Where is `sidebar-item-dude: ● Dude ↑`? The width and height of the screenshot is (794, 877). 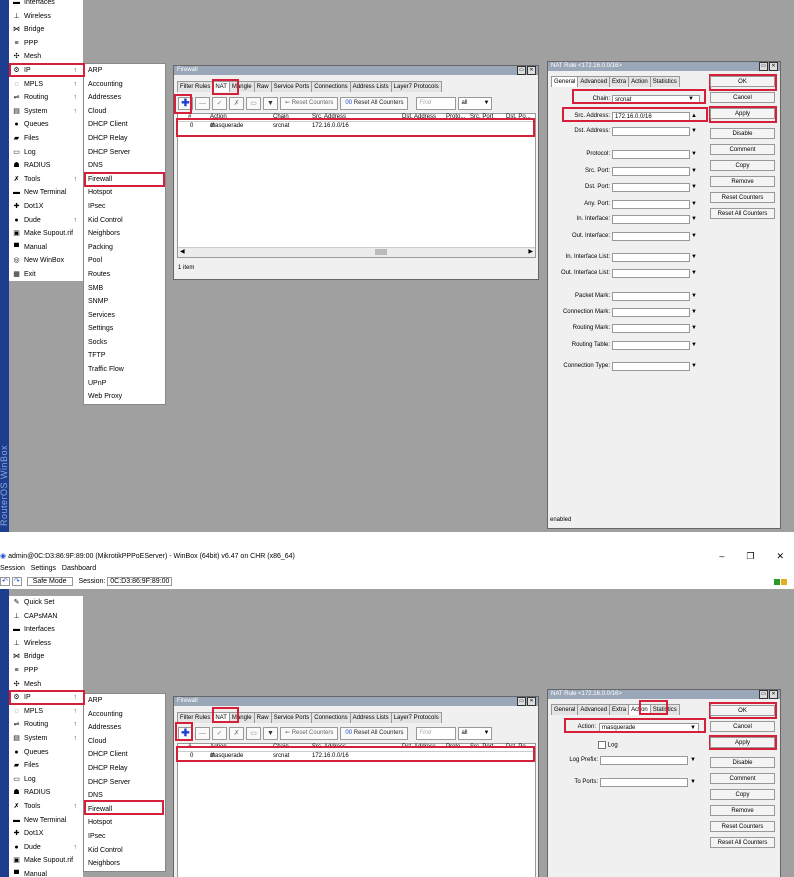
sidebar-item-dude: ● Dude ↑ is located at coordinates (46, 221).